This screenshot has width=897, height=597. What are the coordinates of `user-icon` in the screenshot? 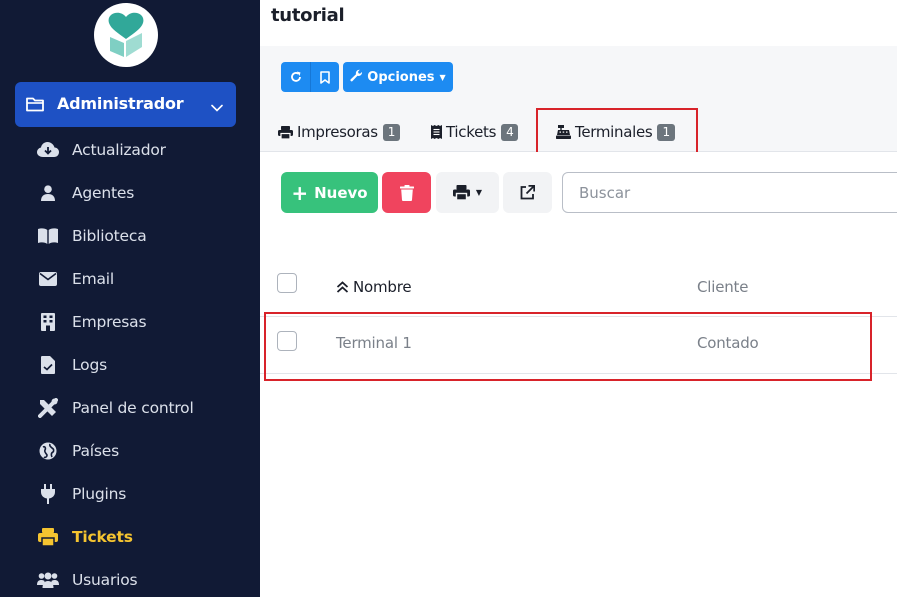 It's located at (48, 193).